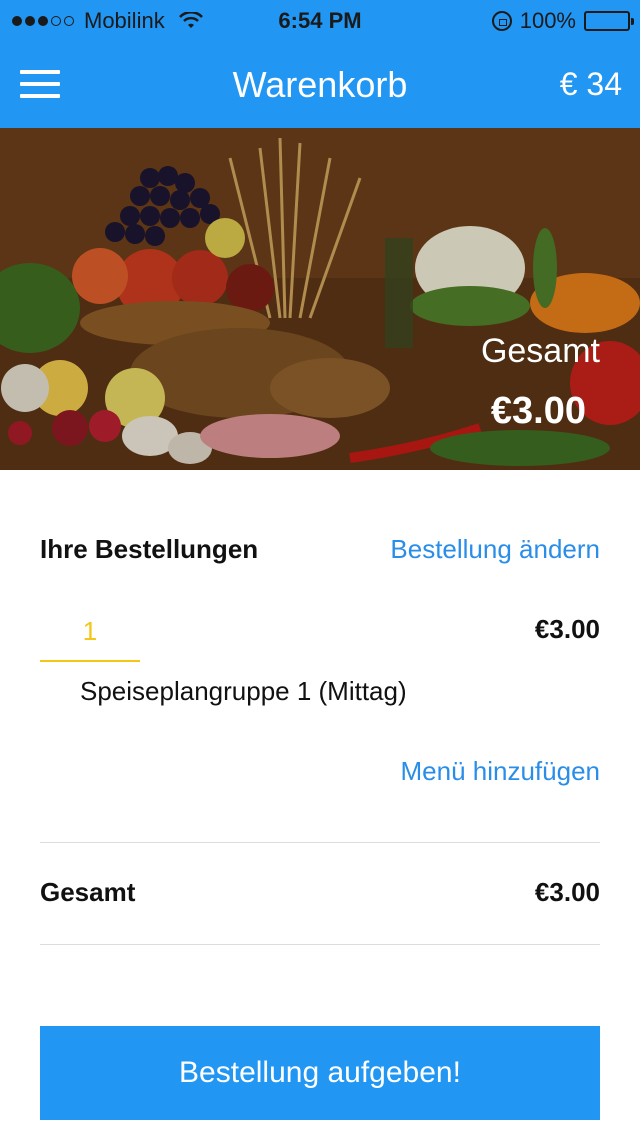  Describe the element at coordinates (88, 892) in the screenshot. I see `total-label: Gesamt` at that location.